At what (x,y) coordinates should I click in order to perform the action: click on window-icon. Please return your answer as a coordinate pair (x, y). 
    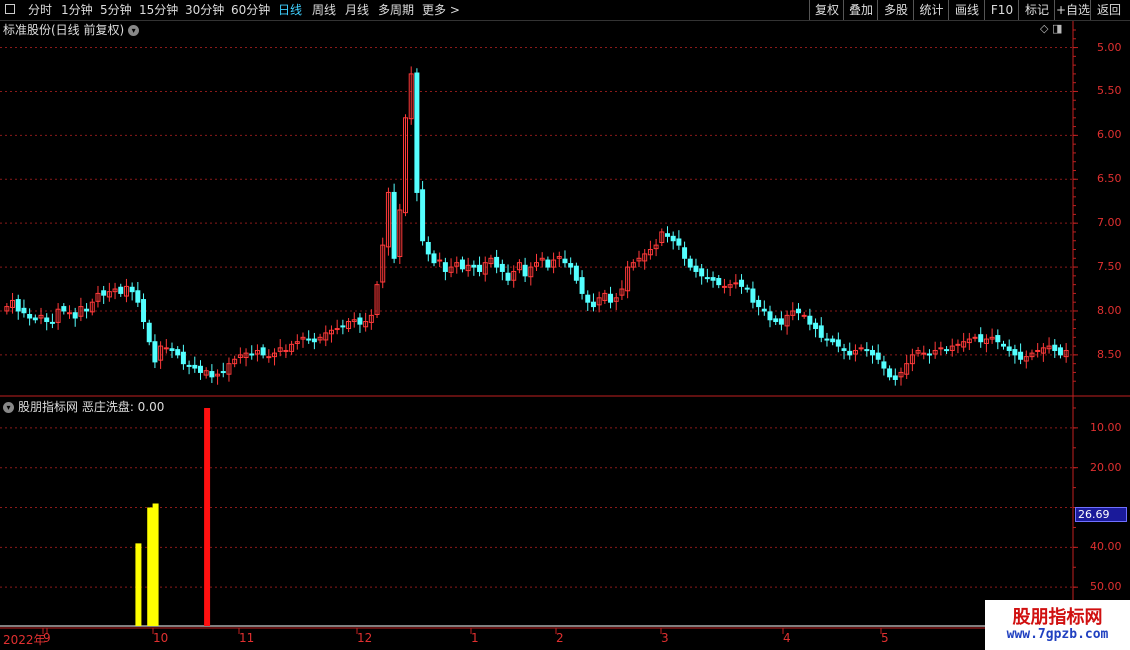
    Looking at the image, I should click on (10, 9).